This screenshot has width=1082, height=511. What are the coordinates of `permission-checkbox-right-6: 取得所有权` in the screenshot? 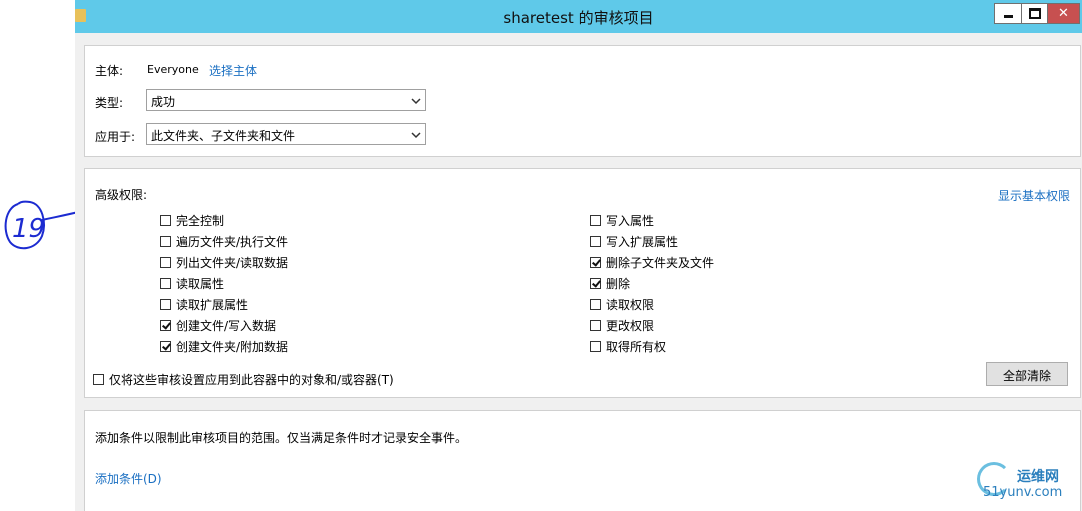 It's located at (628, 346).